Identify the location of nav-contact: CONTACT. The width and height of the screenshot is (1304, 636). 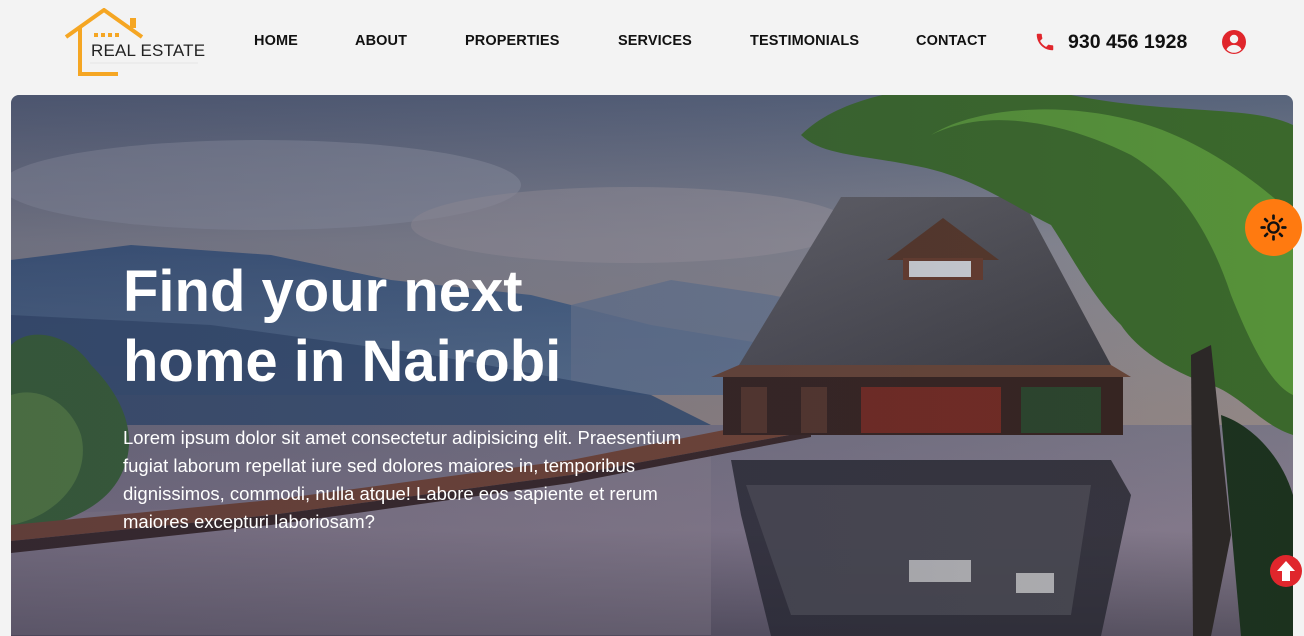
(951, 41).